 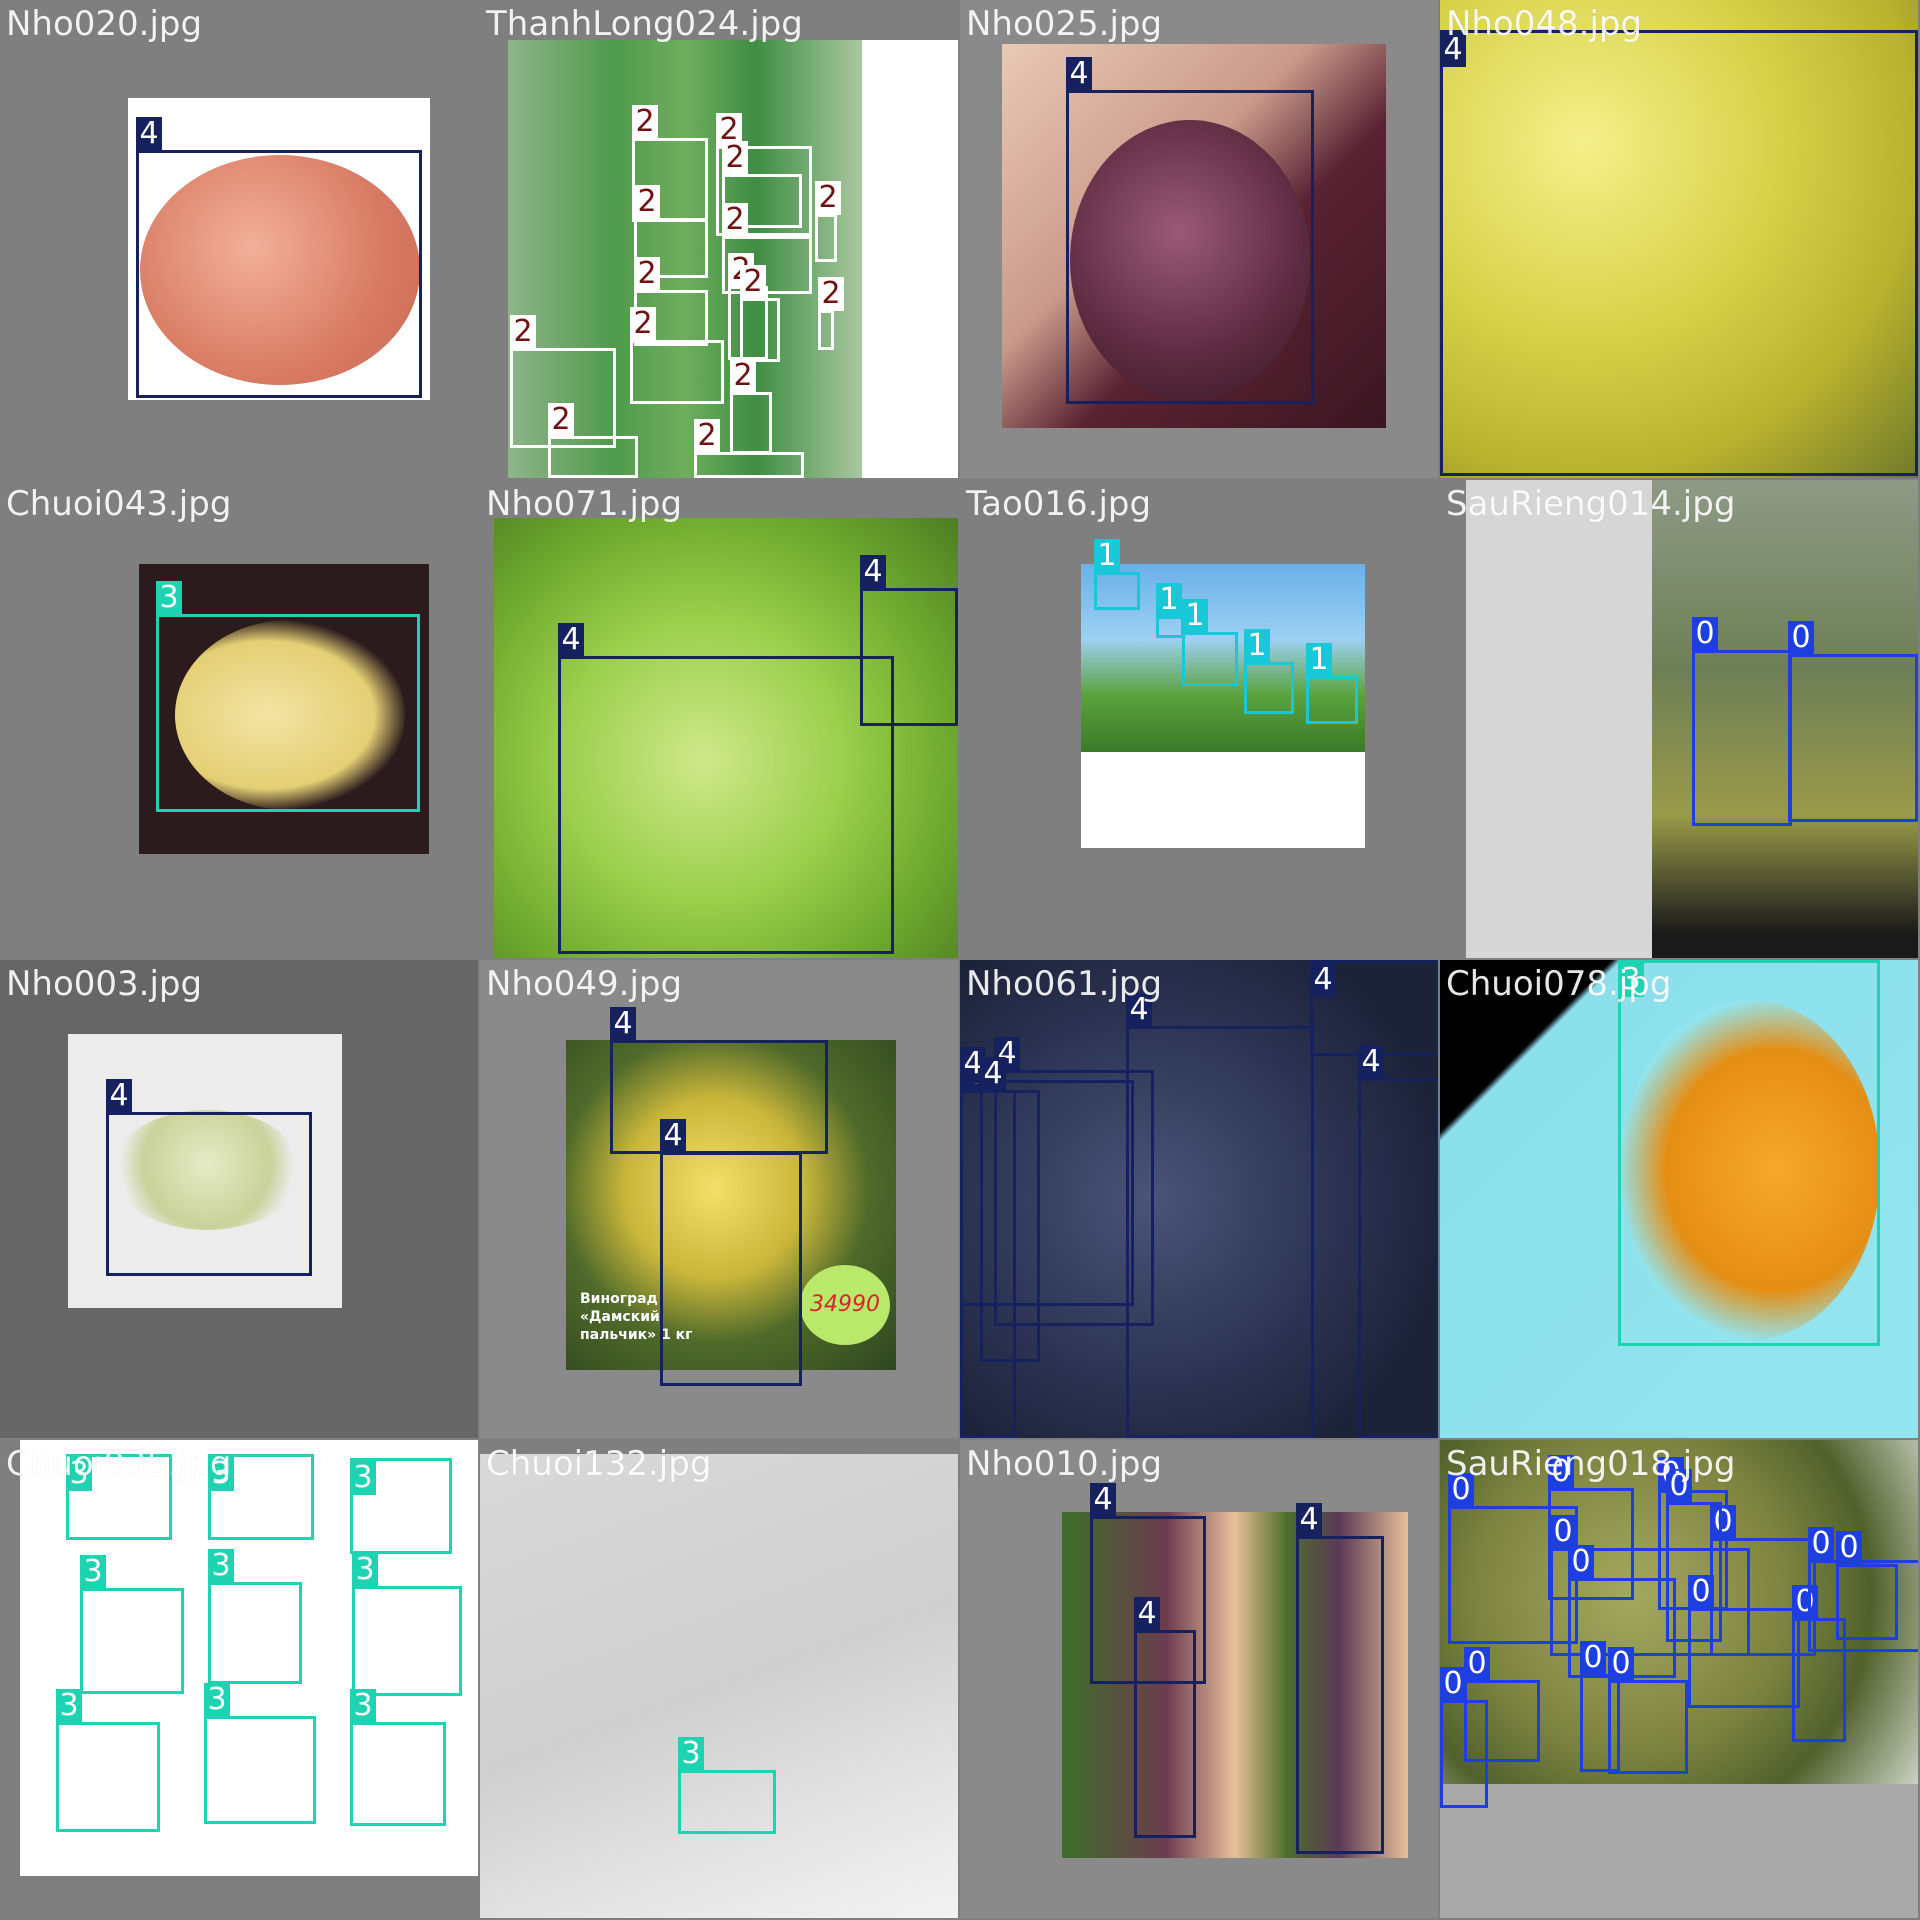 I want to click on tile-filename: SauRieng014.jpg, so click(x=1591, y=504).